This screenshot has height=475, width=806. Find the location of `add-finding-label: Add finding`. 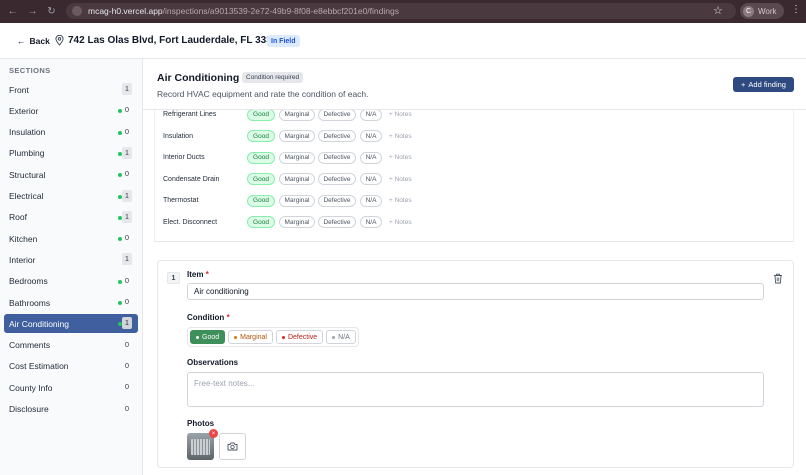

add-finding-label: Add finding is located at coordinates (767, 84).